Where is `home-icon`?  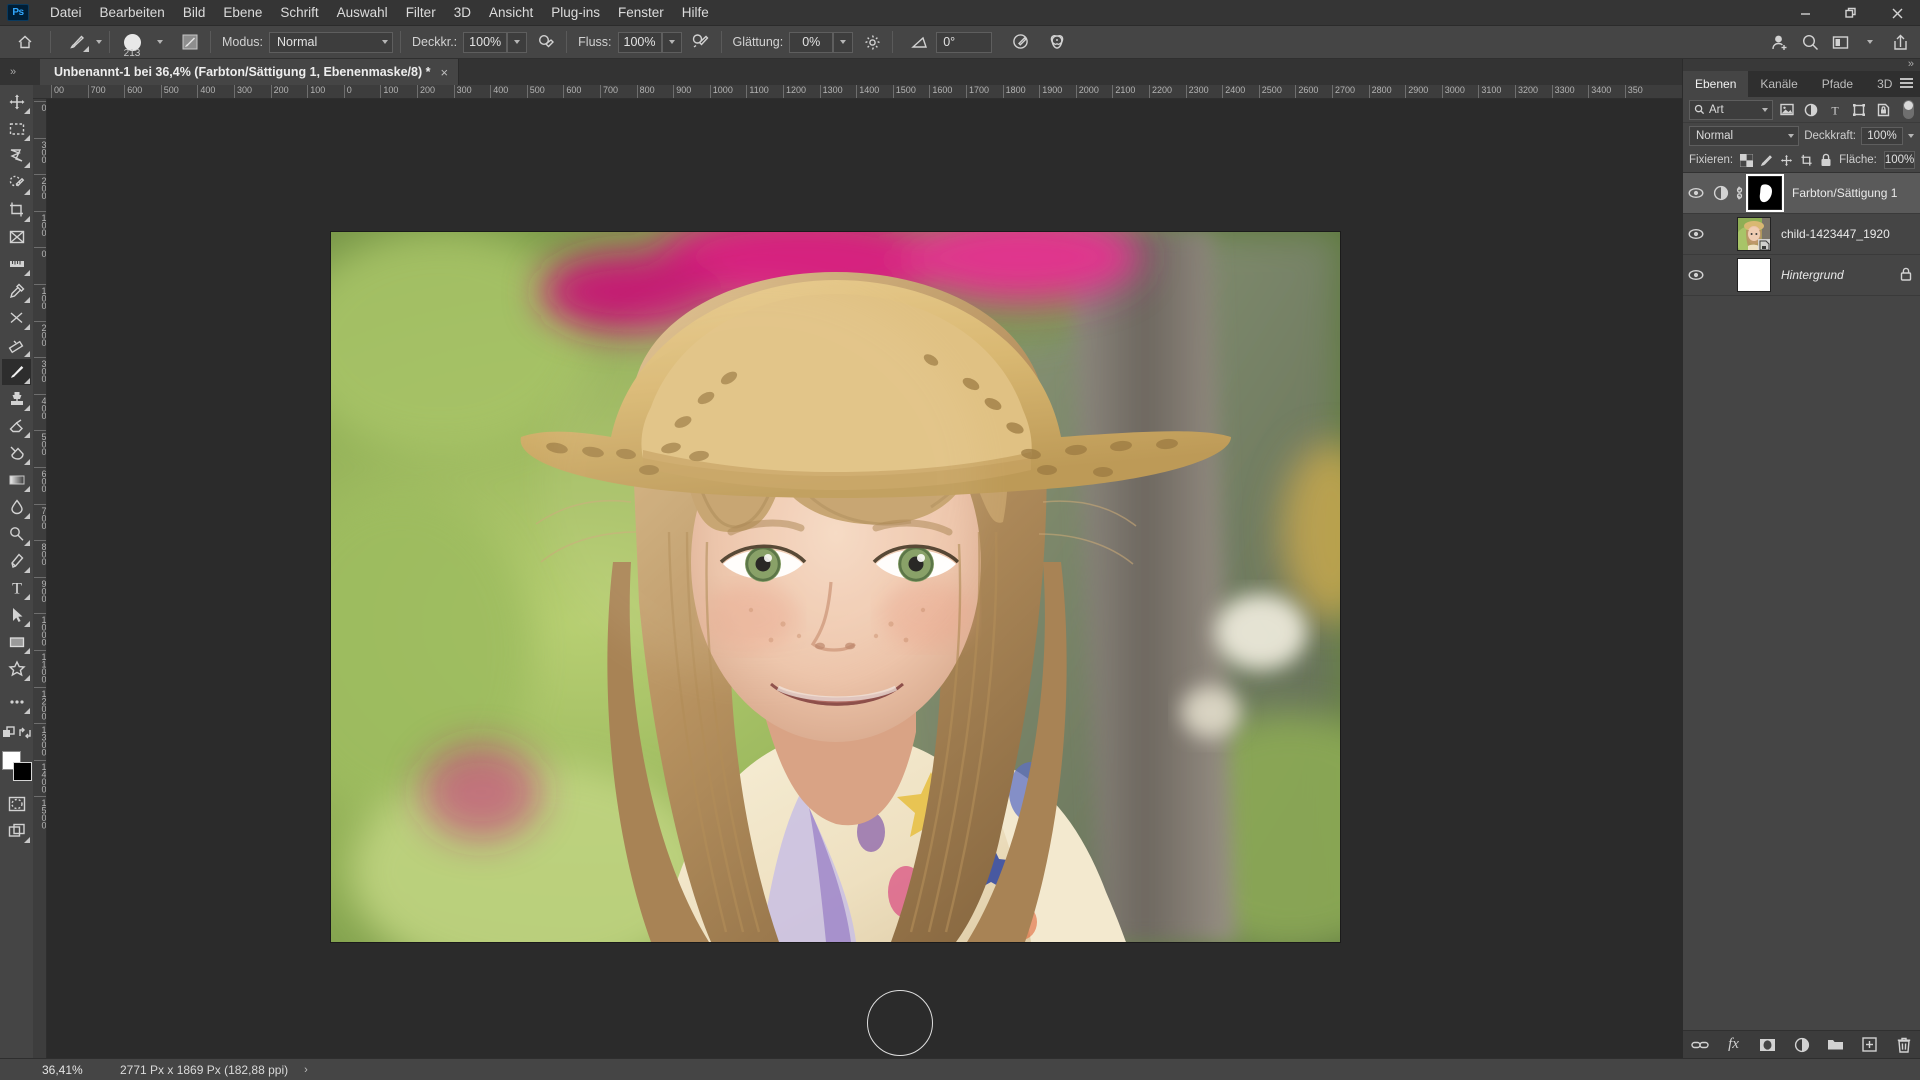
home-icon is located at coordinates (25, 42).